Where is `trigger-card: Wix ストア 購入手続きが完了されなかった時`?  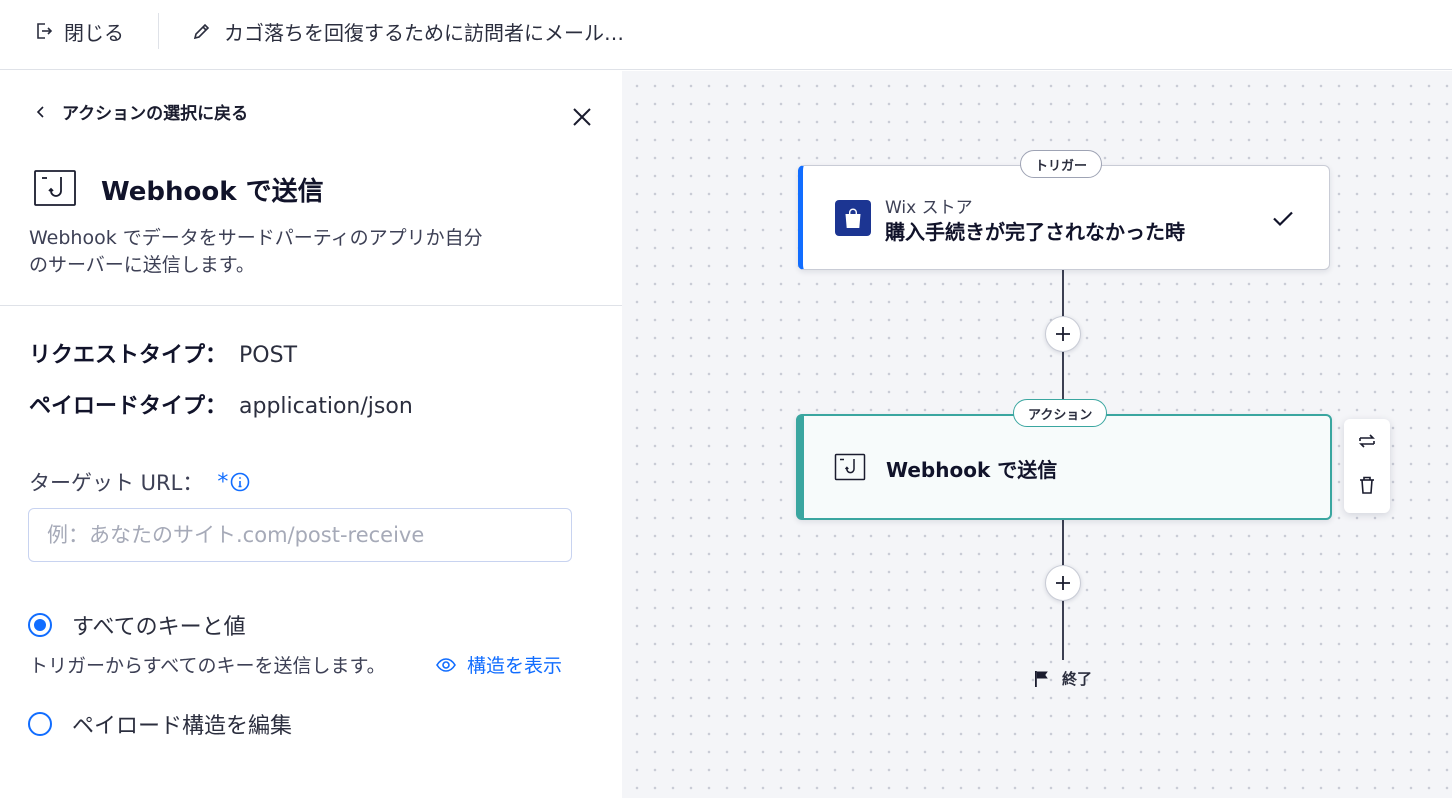 trigger-card: Wix ストア 購入手続きが完了されなかった時 is located at coordinates (1064, 217).